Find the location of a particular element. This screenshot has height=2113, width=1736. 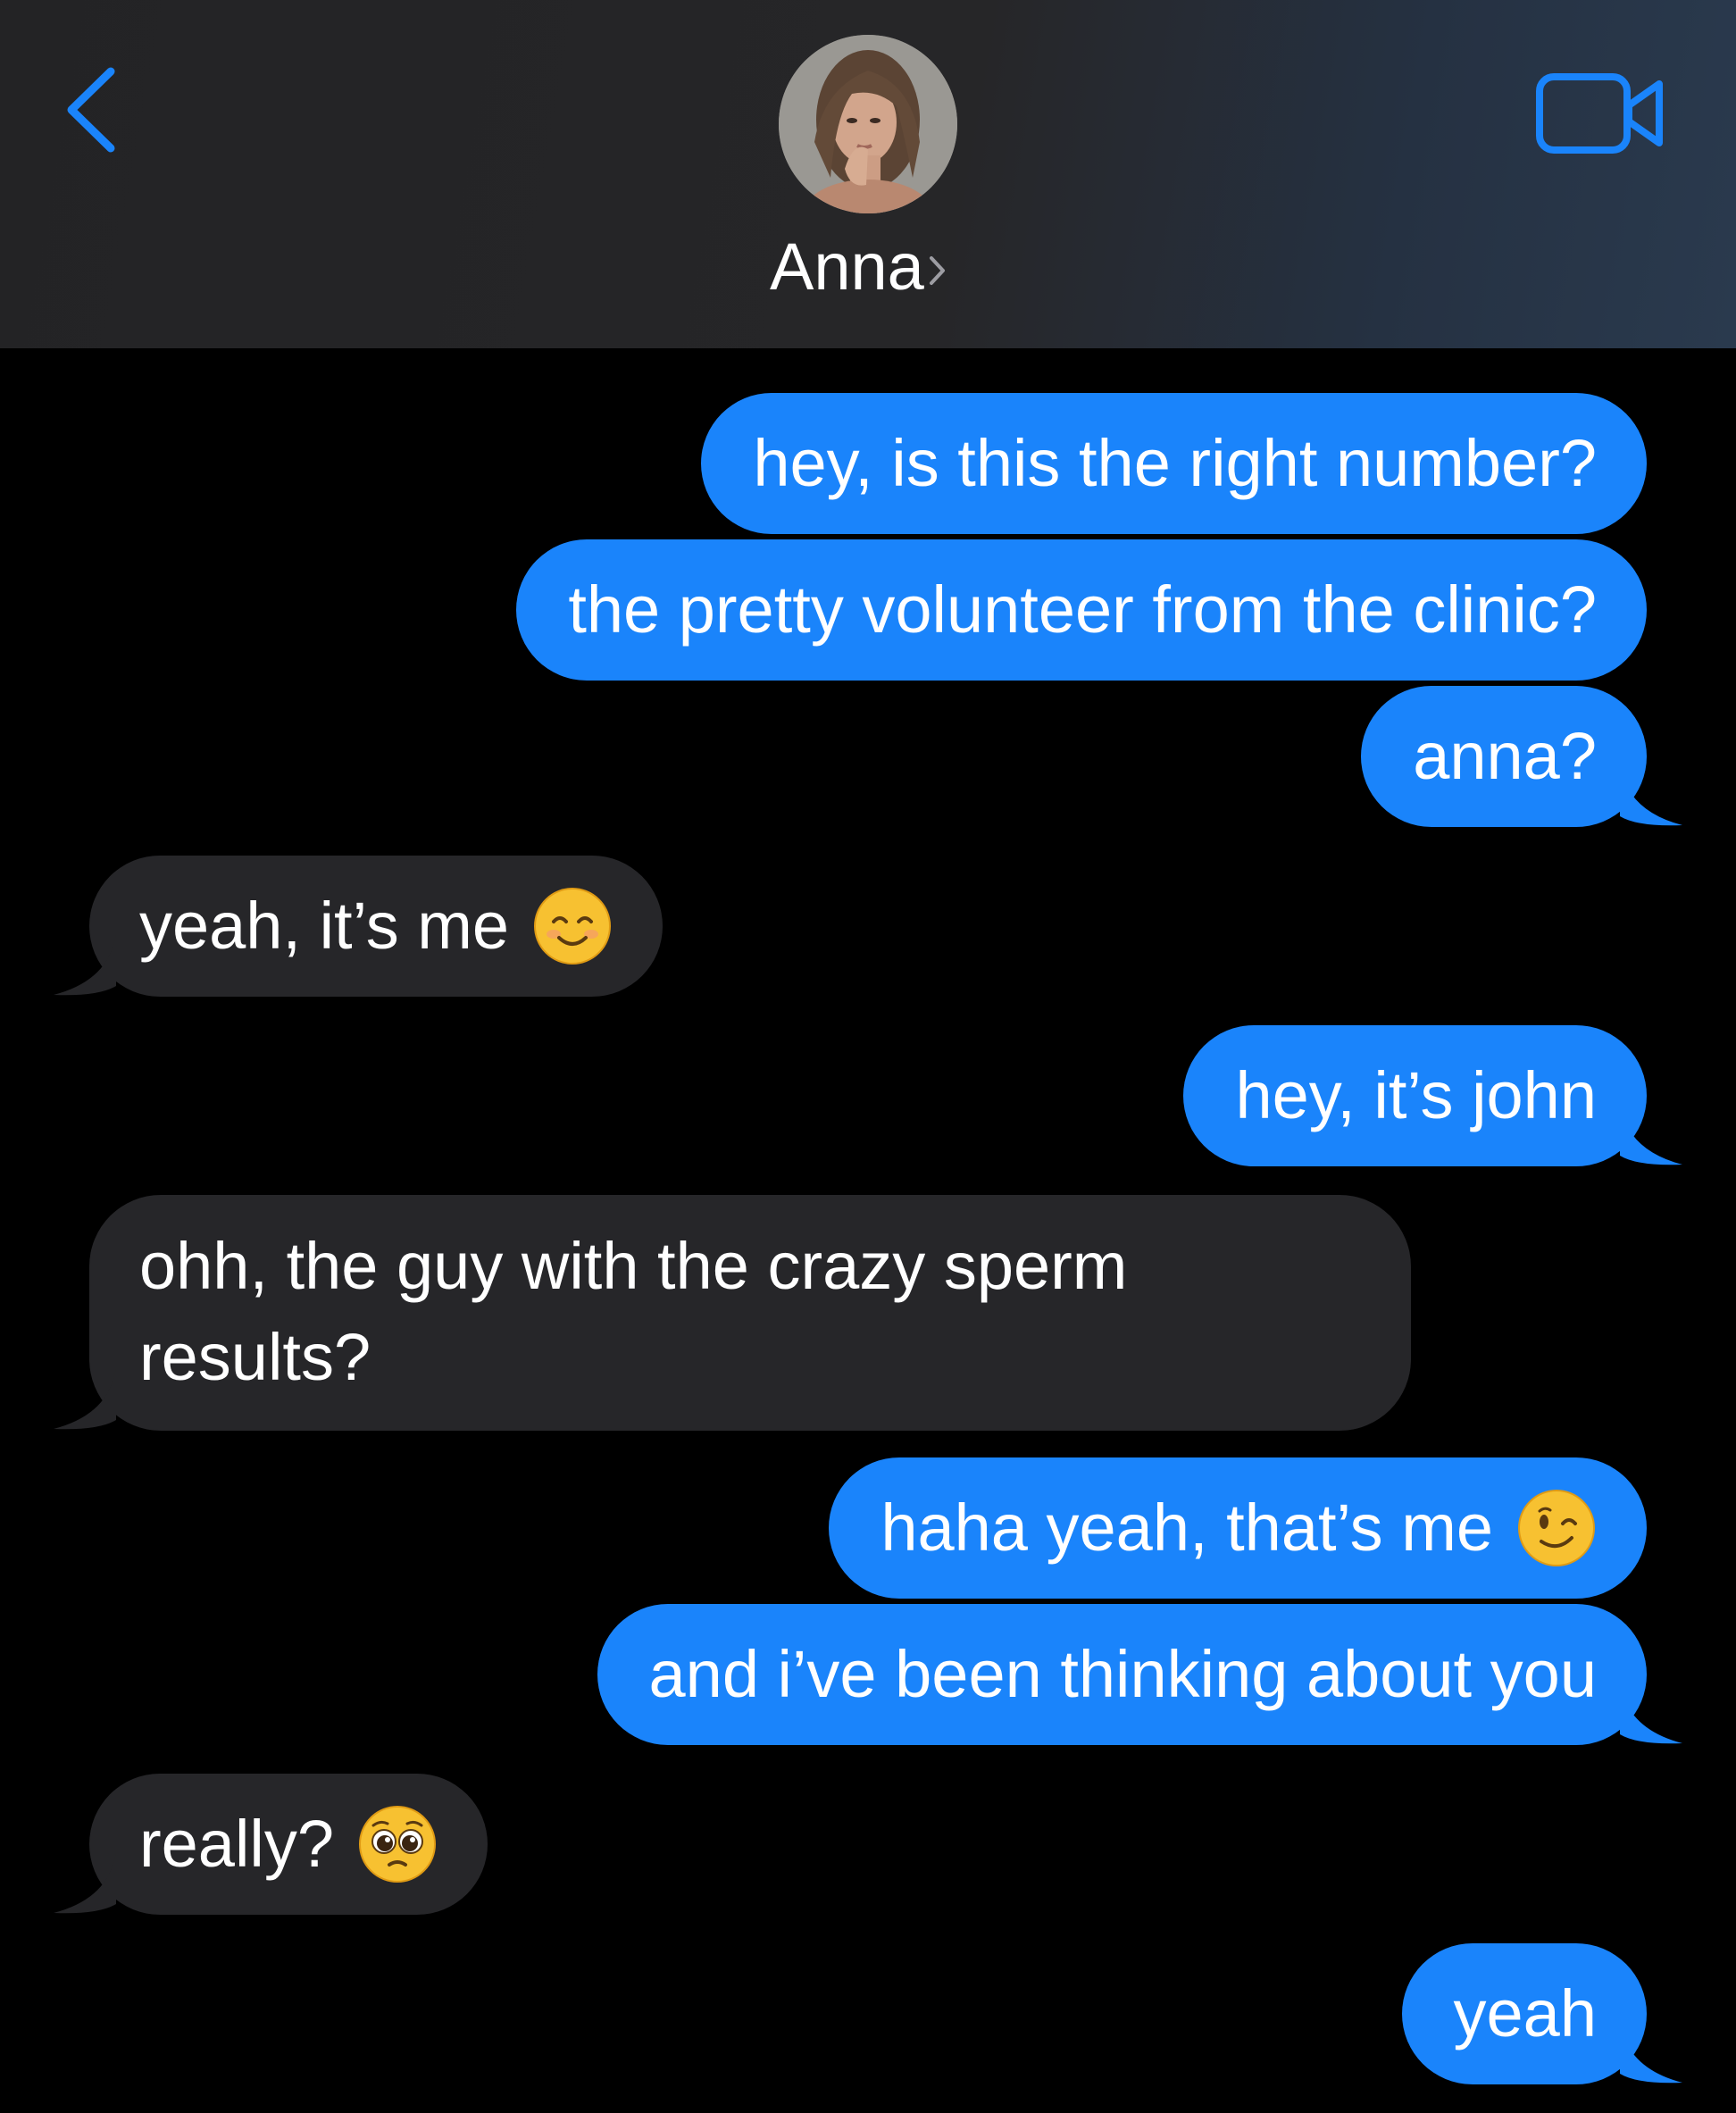

contact-name-label: Anna is located at coordinates (847, 266).